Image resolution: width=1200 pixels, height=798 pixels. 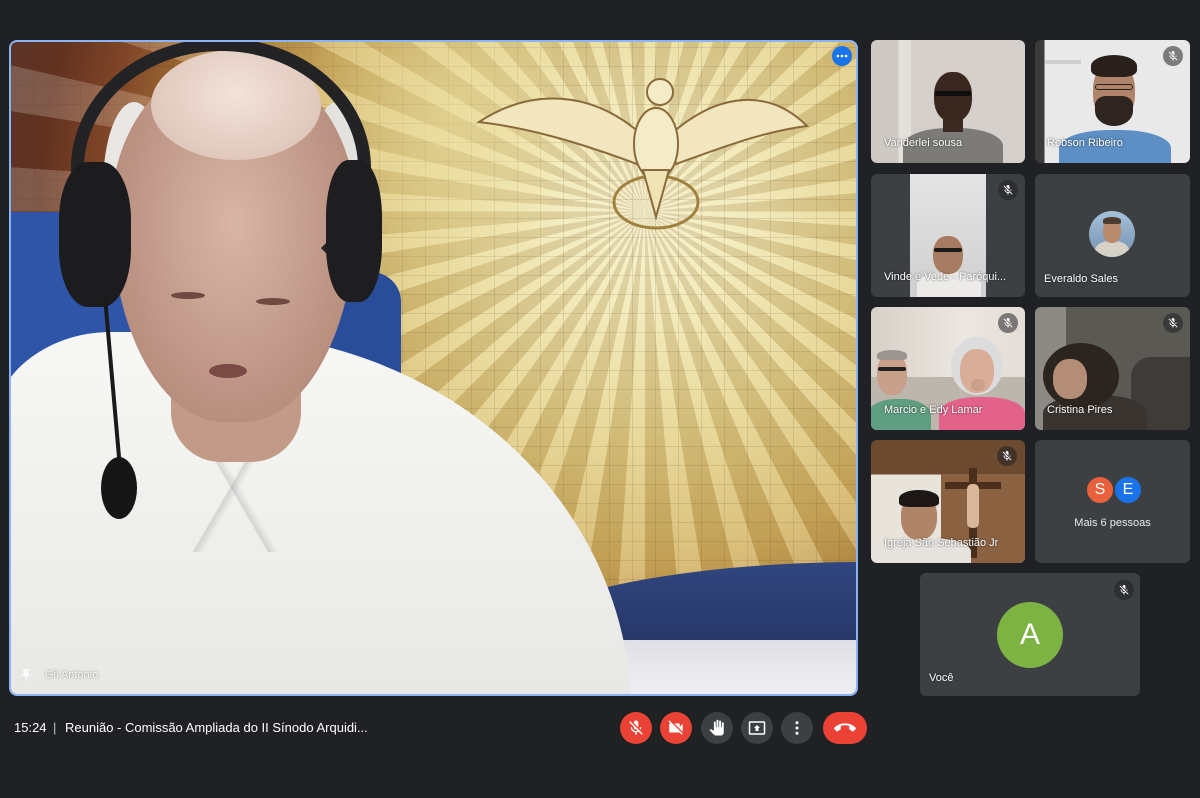 I want to click on self-tile: A Você, so click(x=1030, y=634).